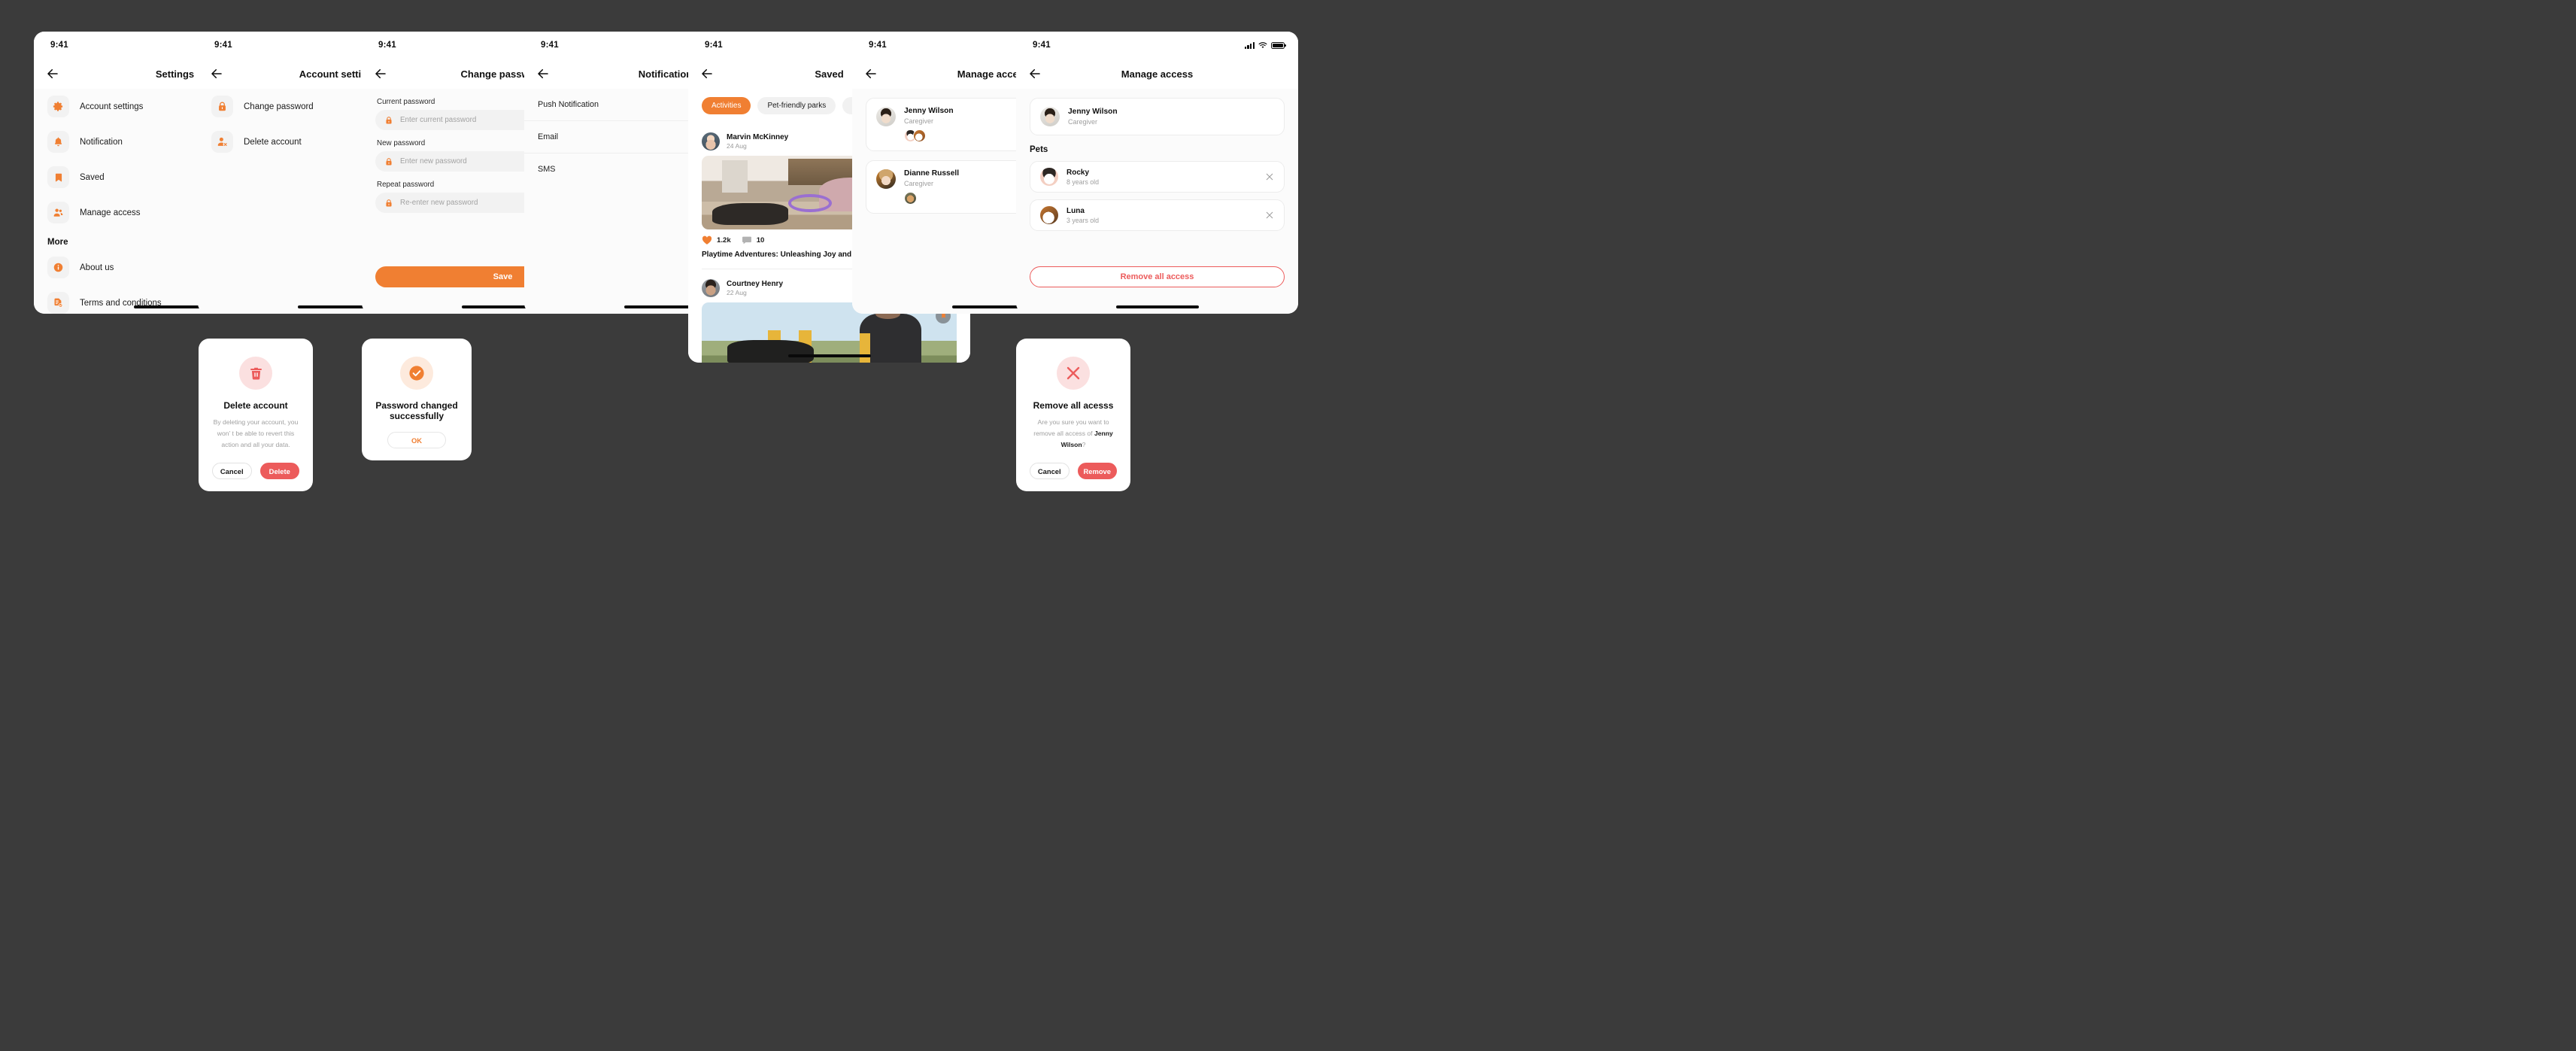  Describe the element at coordinates (568, 104) in the screenshot. I see `toggle-label: Push Notification` at that location.